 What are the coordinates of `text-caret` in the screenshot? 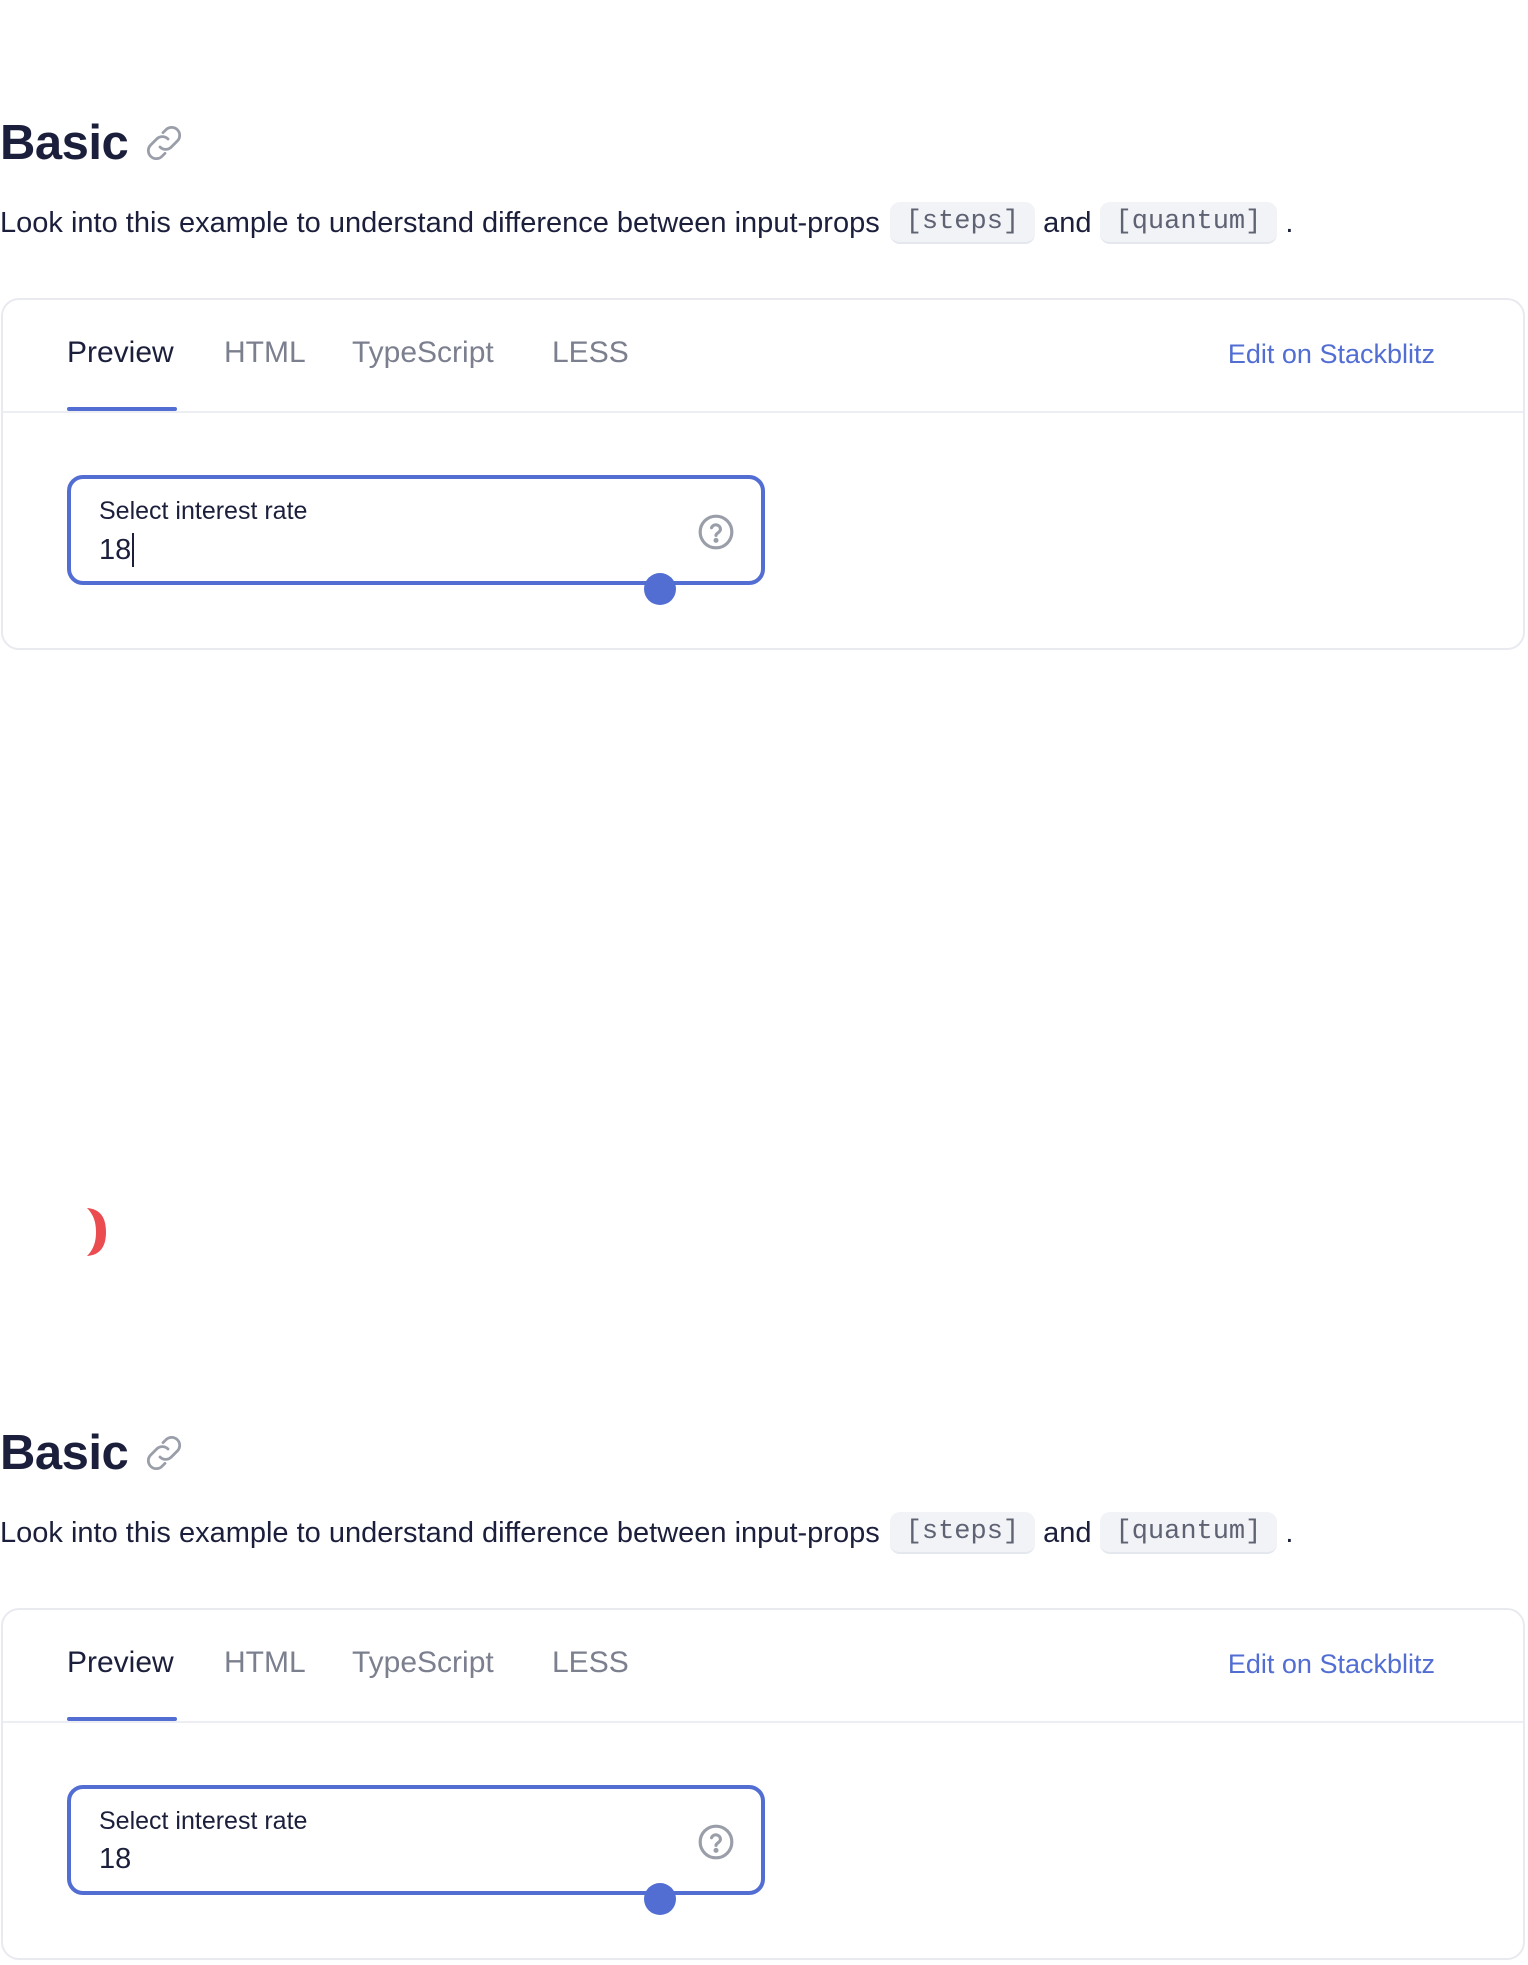 It's located at (133, 550).